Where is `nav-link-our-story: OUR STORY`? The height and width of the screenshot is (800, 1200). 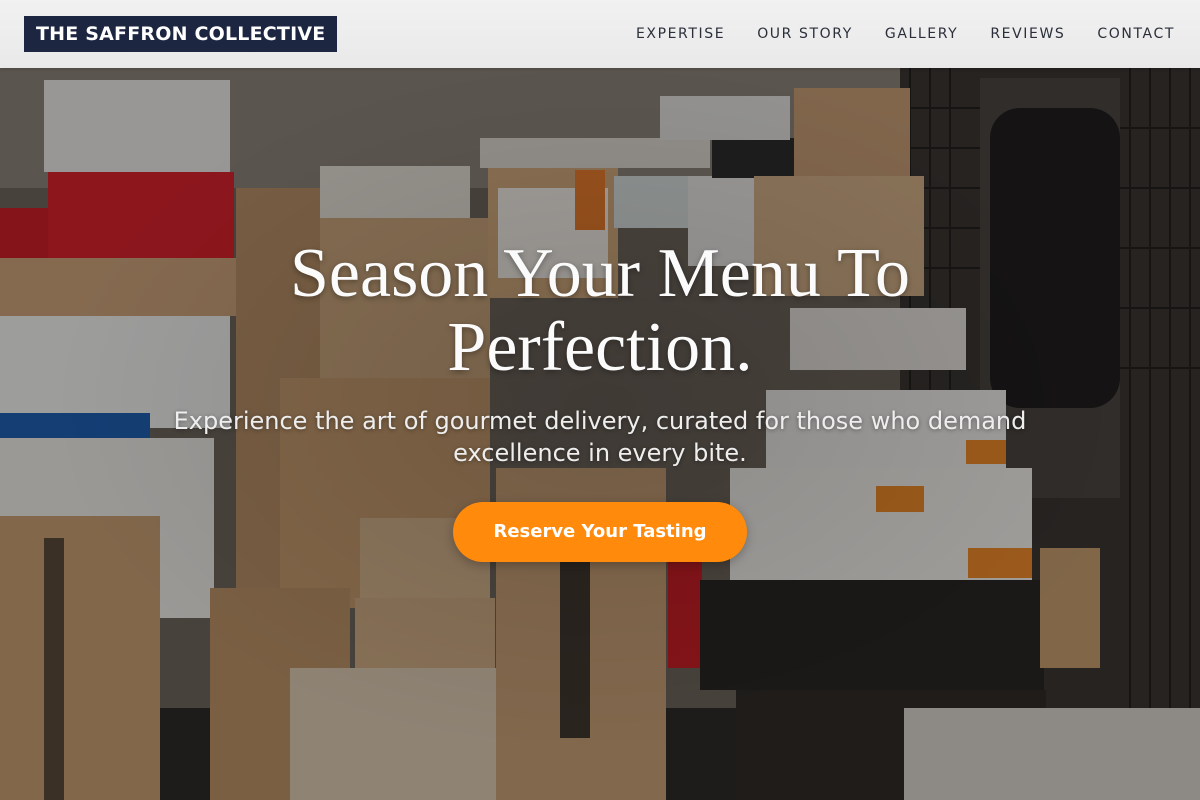
nav-link-our-story: OUR STORY is located at coordinates (805, 34).